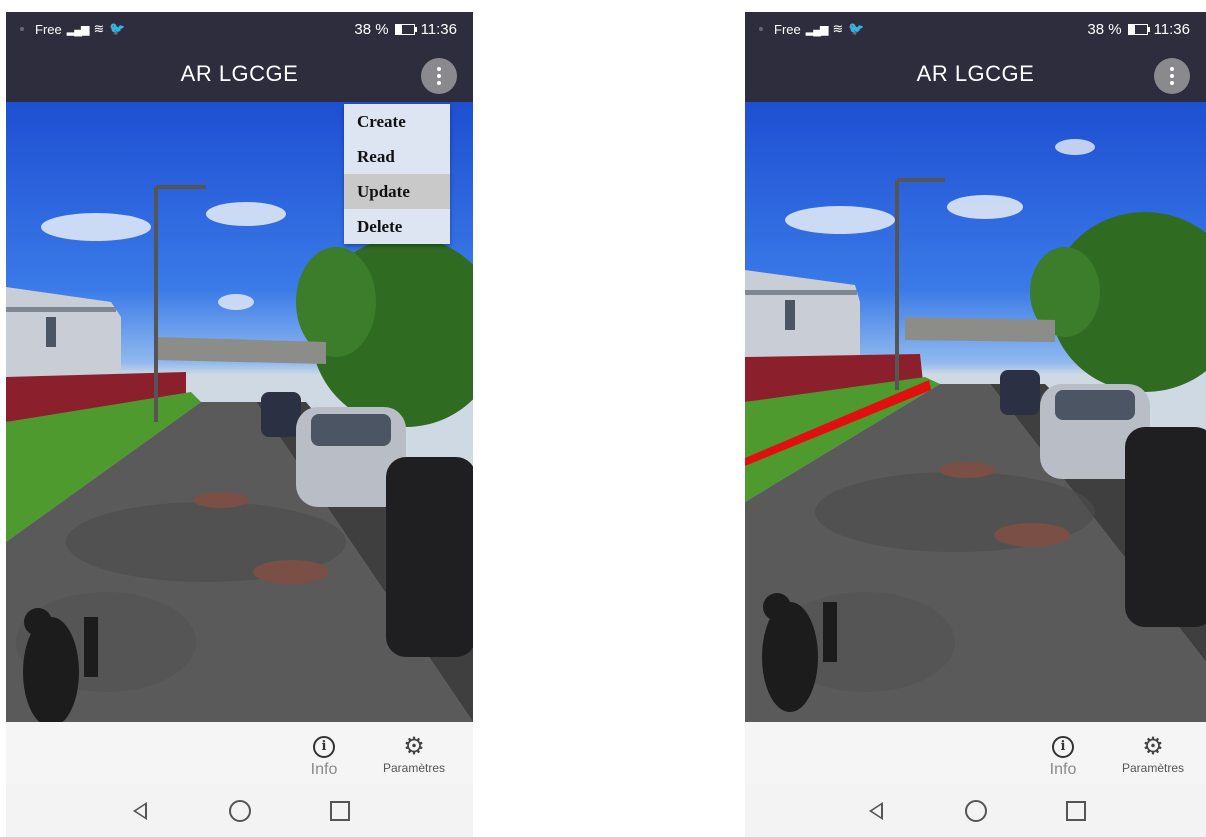  What do you see at coordinates (397, 156) in the screenshot?
I see `menu-item-read: Read` at bounding box center [397, 156].